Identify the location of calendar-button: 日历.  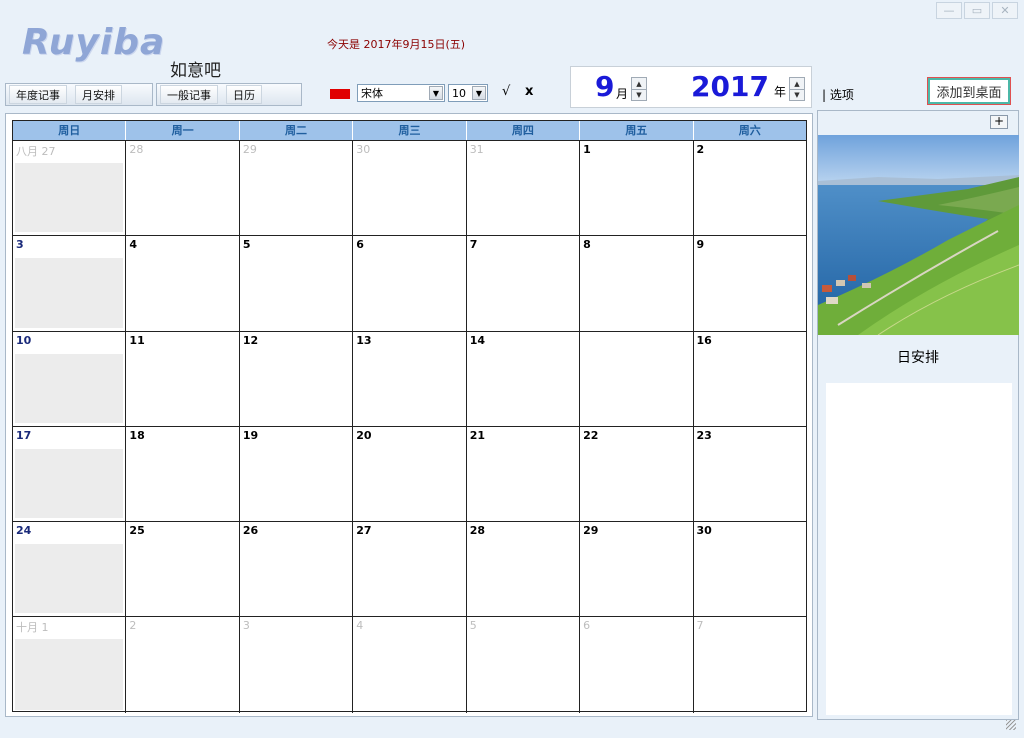
(244, 94).